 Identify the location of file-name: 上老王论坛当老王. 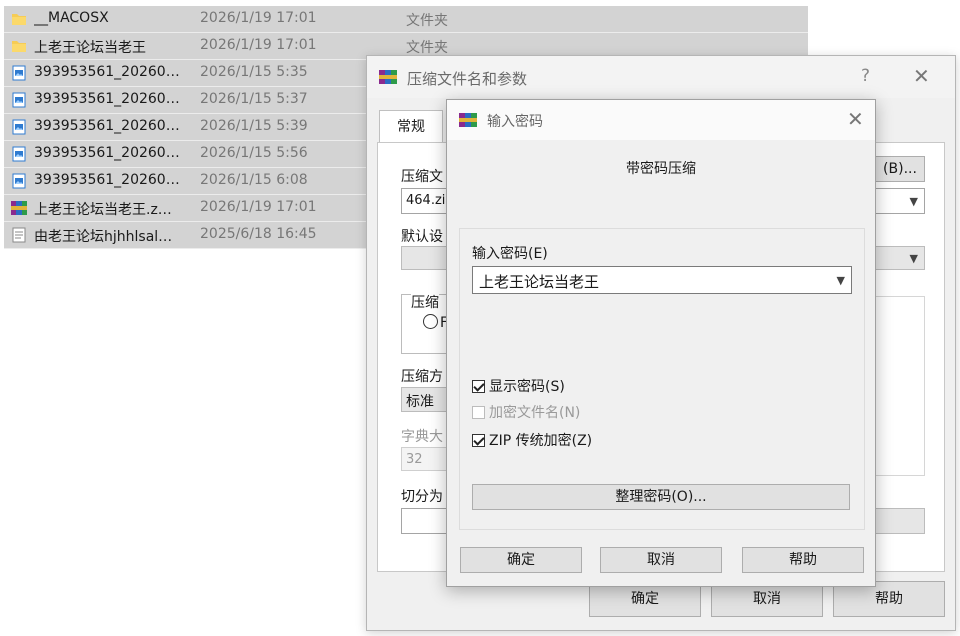
(90, 48).